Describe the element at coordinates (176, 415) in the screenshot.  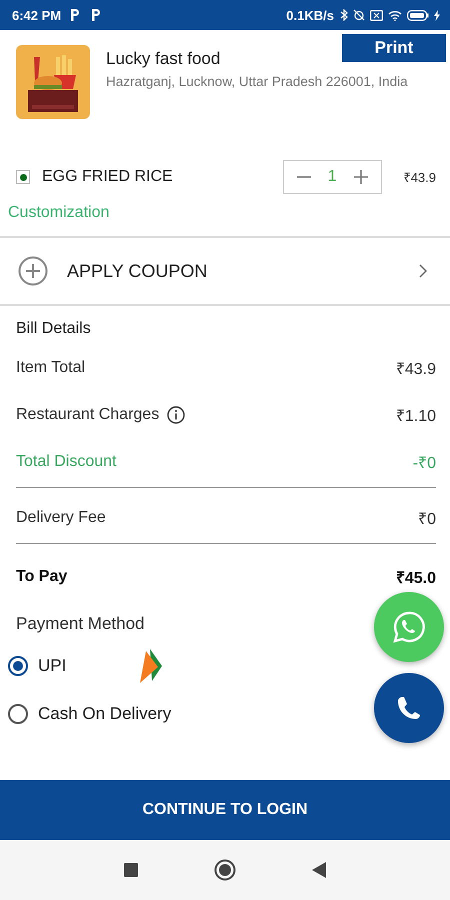
I see `info-icon` at that location.